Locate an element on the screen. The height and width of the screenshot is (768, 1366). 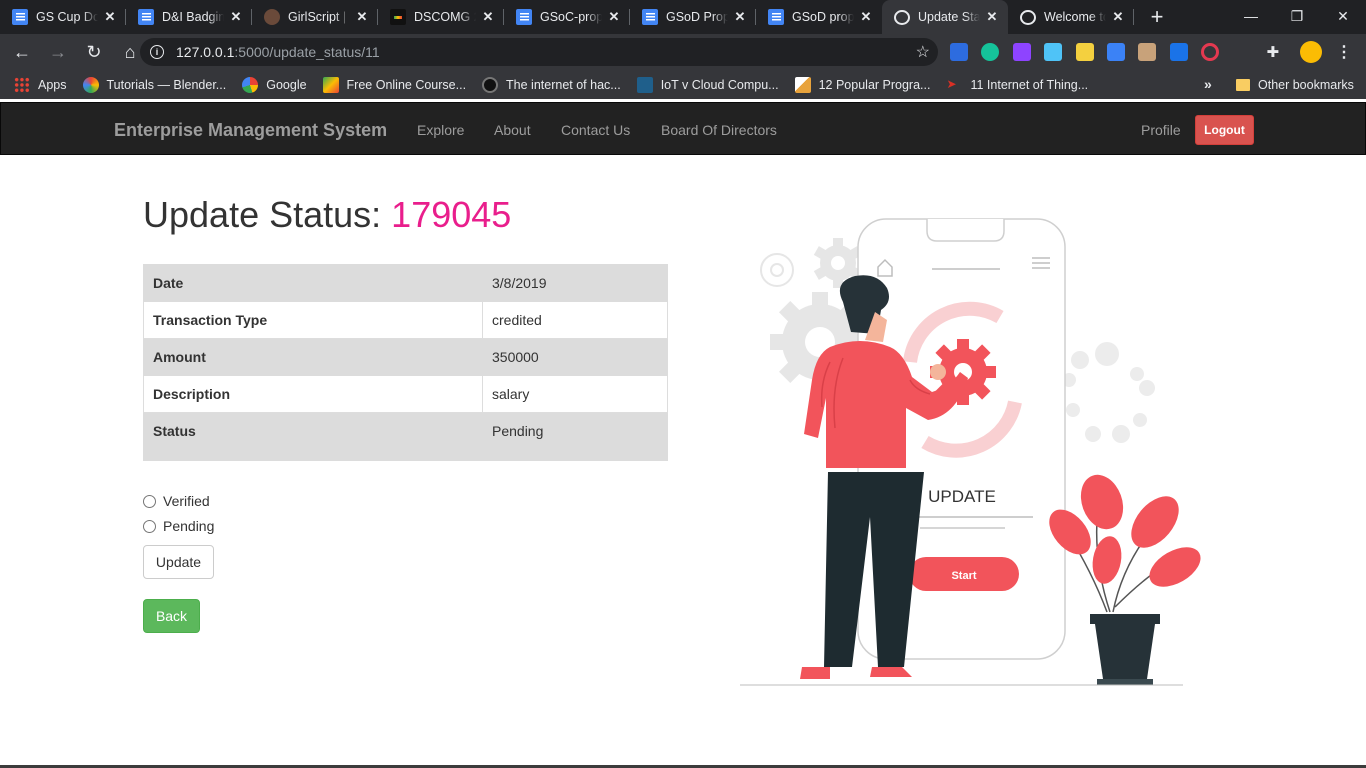
forward-arrow-icon: → is located at coordinates (58, 52).